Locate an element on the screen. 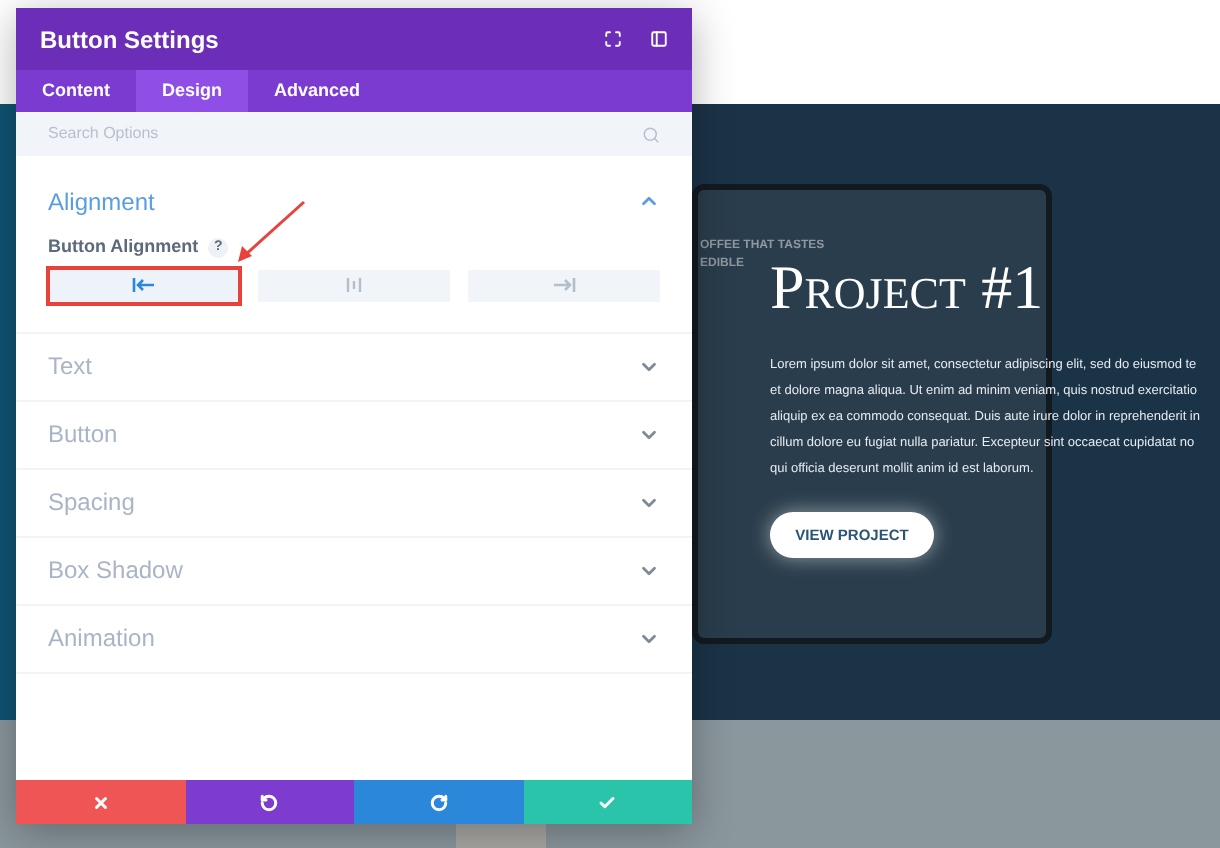 This screenshot has height=848, width=1220. undo-icon is located at coordinates (269, 802).